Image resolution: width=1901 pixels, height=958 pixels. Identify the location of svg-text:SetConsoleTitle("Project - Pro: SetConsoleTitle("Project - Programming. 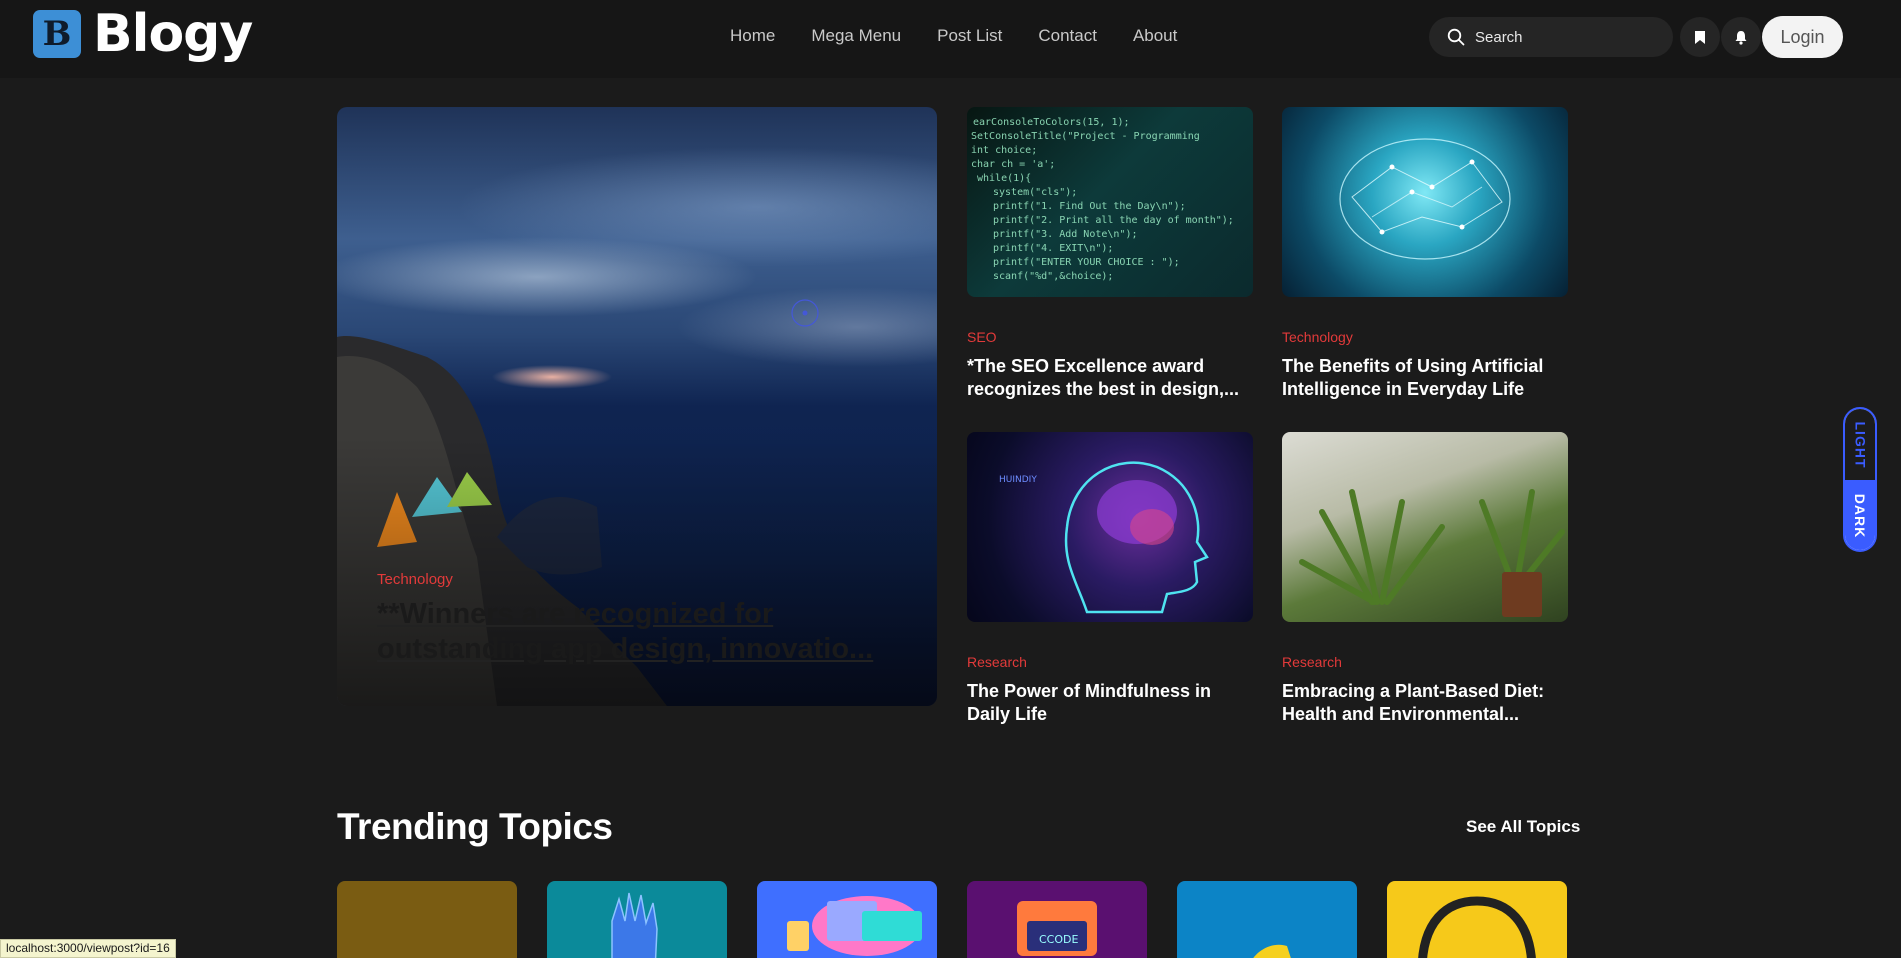
(1085, 136).